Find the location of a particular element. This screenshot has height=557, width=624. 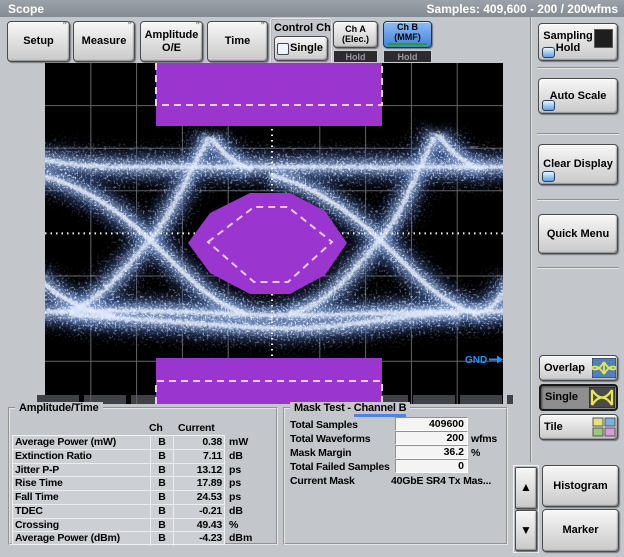

overlap-icon is located at coordinates (604, 368).